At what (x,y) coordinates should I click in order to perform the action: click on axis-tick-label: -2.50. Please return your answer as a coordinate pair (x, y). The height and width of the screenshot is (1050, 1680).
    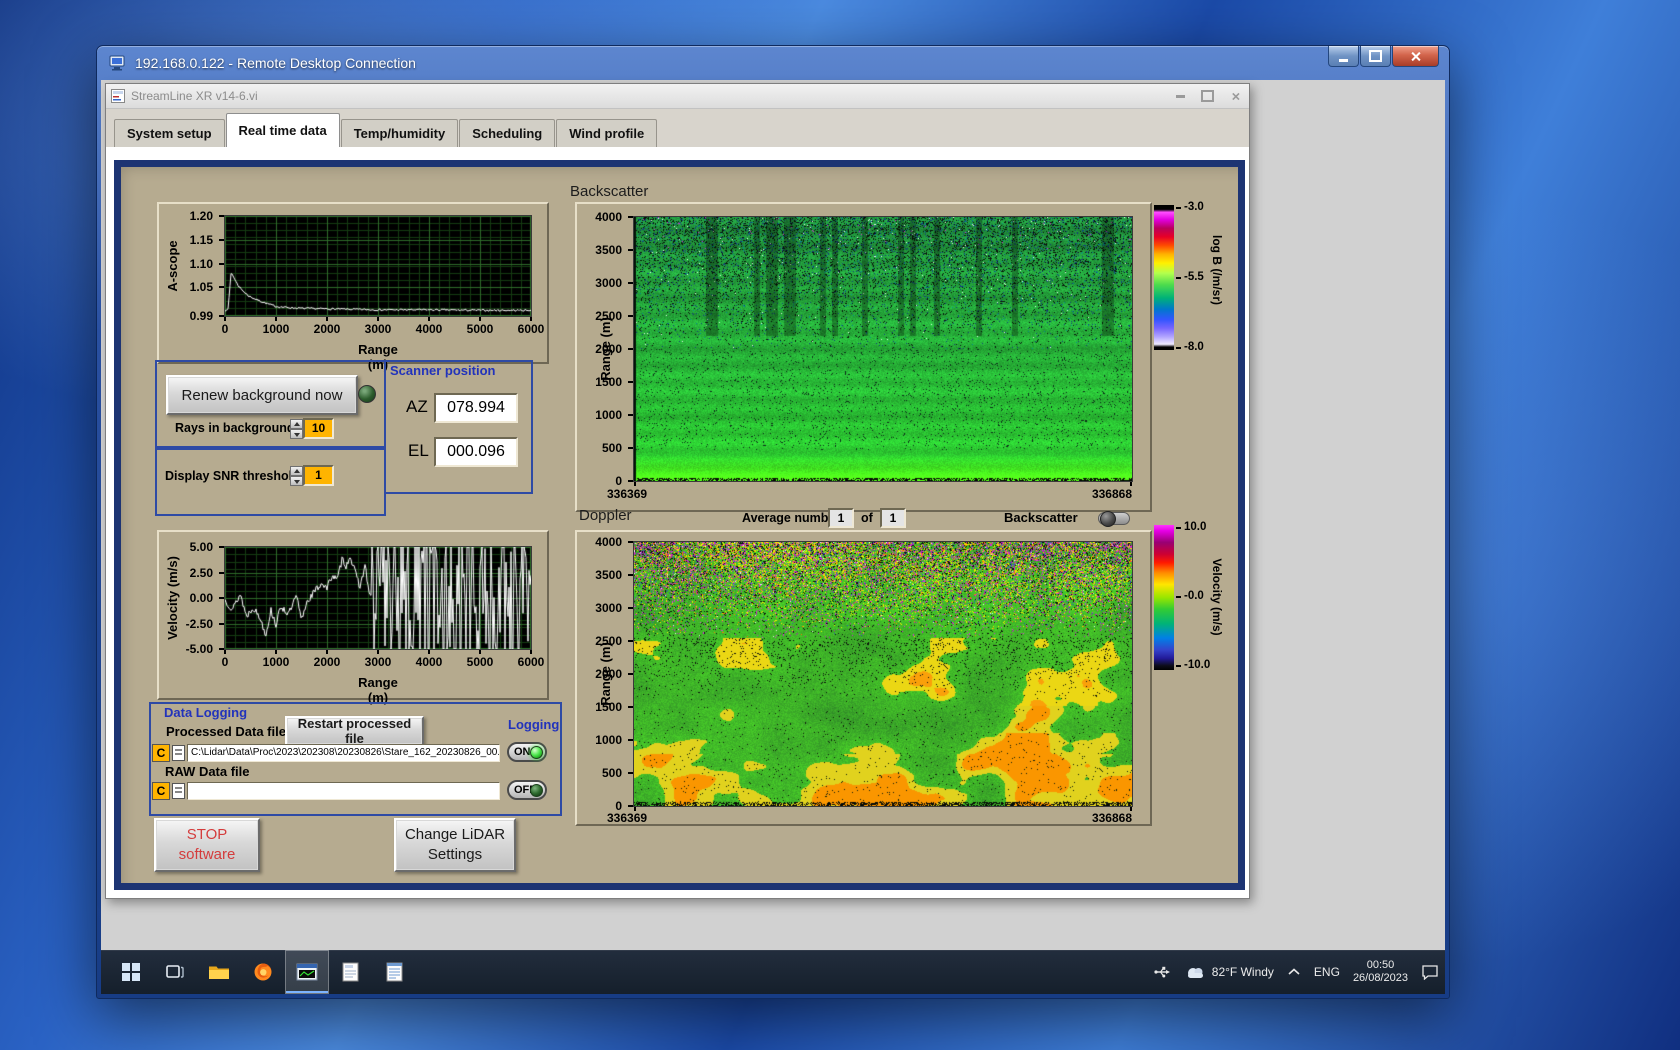
    Looking at the image, I should click on (199, 623).